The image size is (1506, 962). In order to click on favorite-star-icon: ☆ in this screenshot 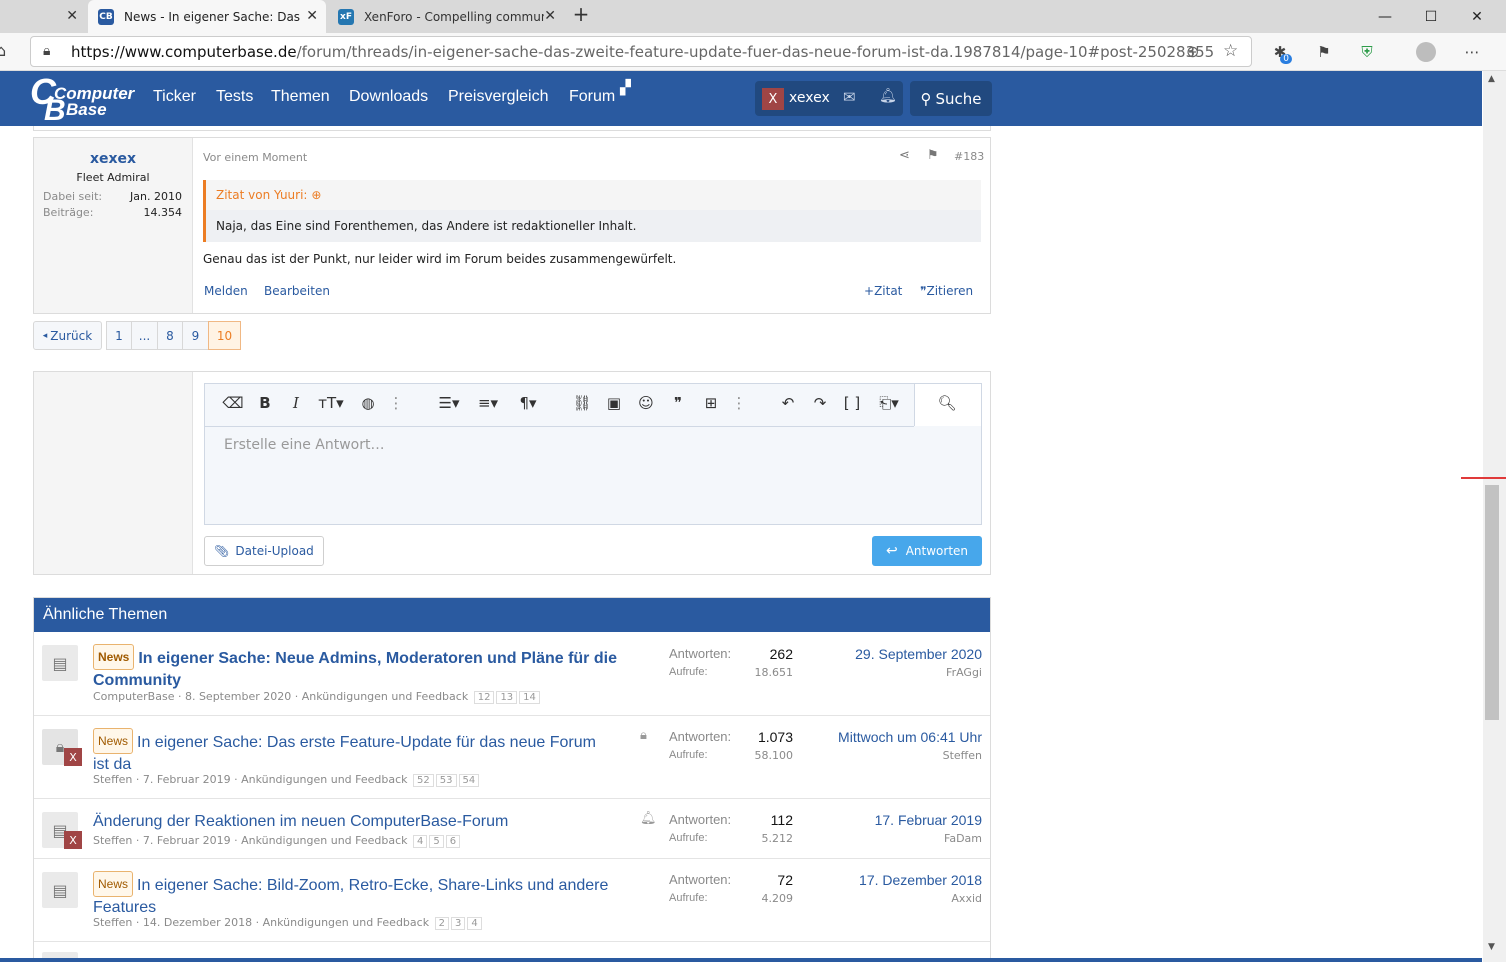, I will do `click(1230, 51)`.